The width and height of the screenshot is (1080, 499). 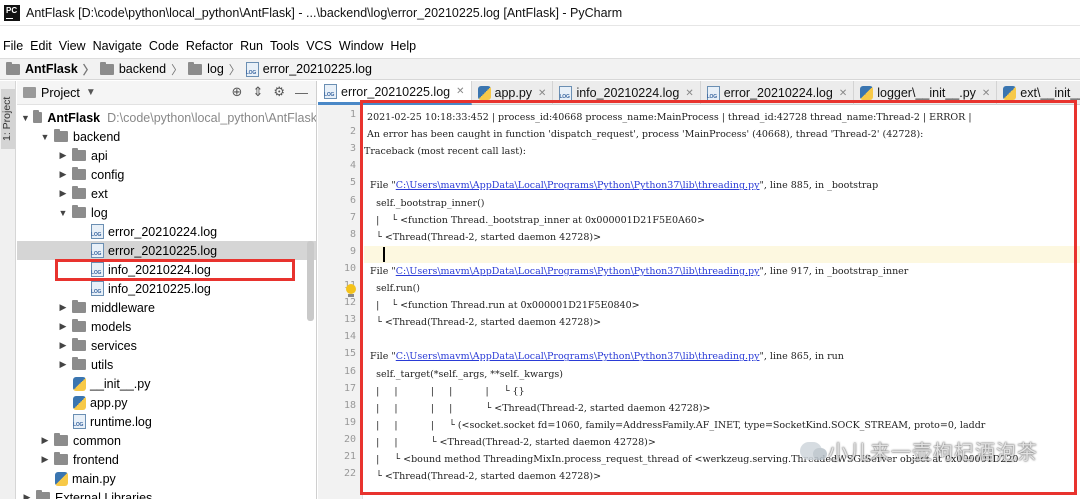 I want to click on tree-item-api: ▶ api, so click(x=166, y=155).